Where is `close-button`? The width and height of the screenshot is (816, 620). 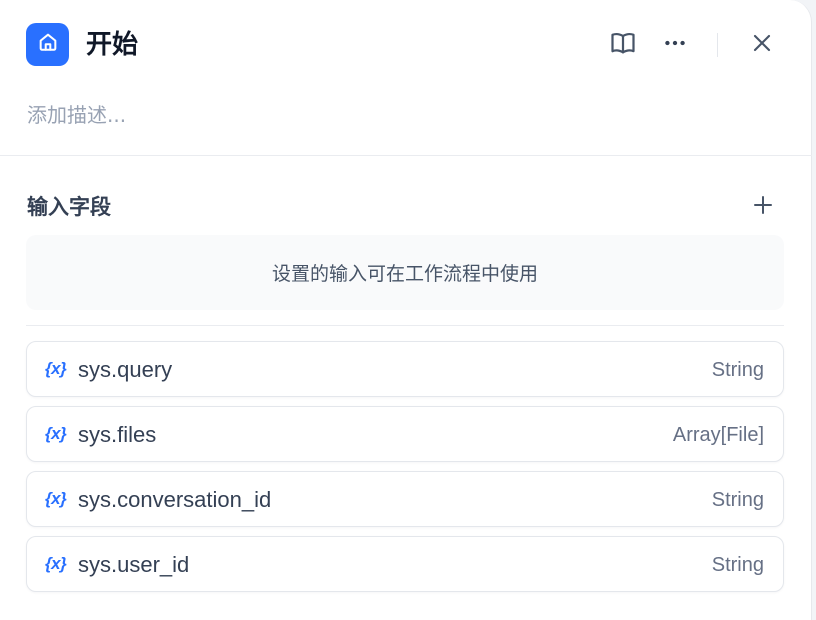
close-button is located at coordinates (762, 45).